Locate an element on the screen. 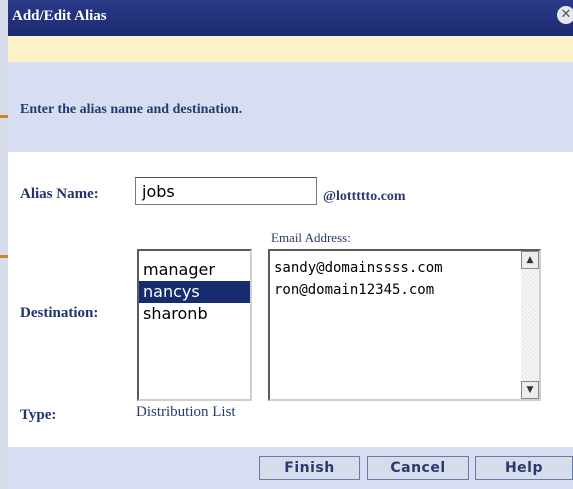  message-band is located at coordinates (290, 49).